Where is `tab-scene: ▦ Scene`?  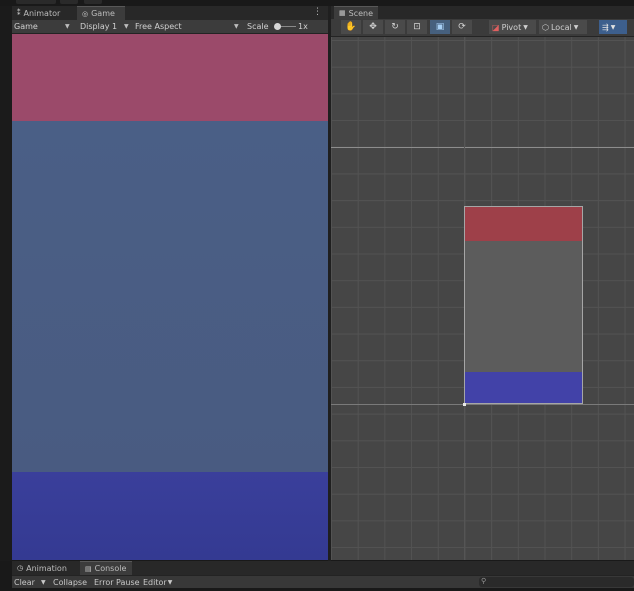
tab-scene: ▦ Scene is located at coordinates (356, 12).